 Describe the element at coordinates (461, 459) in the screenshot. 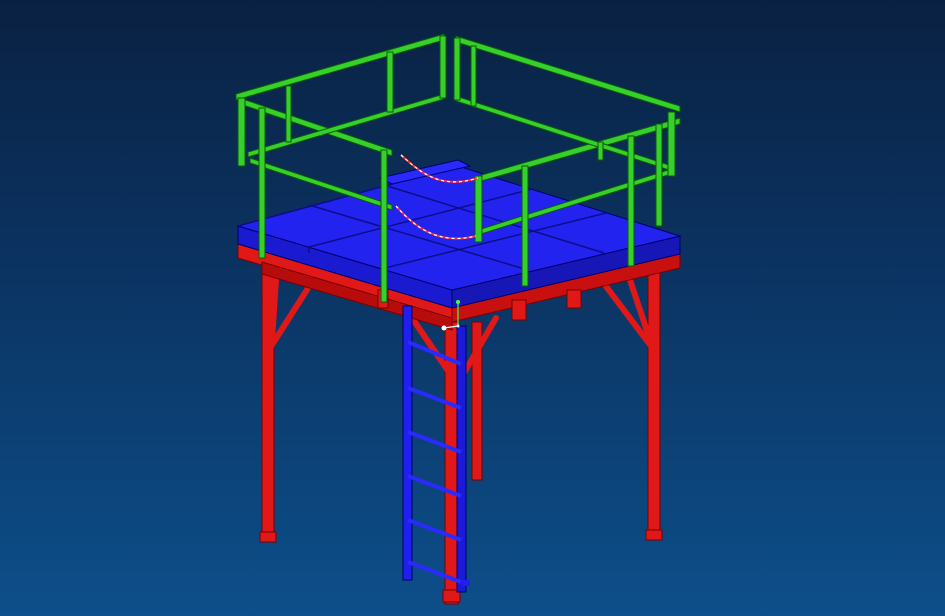

I see `ladder-stringer-right` at that location.